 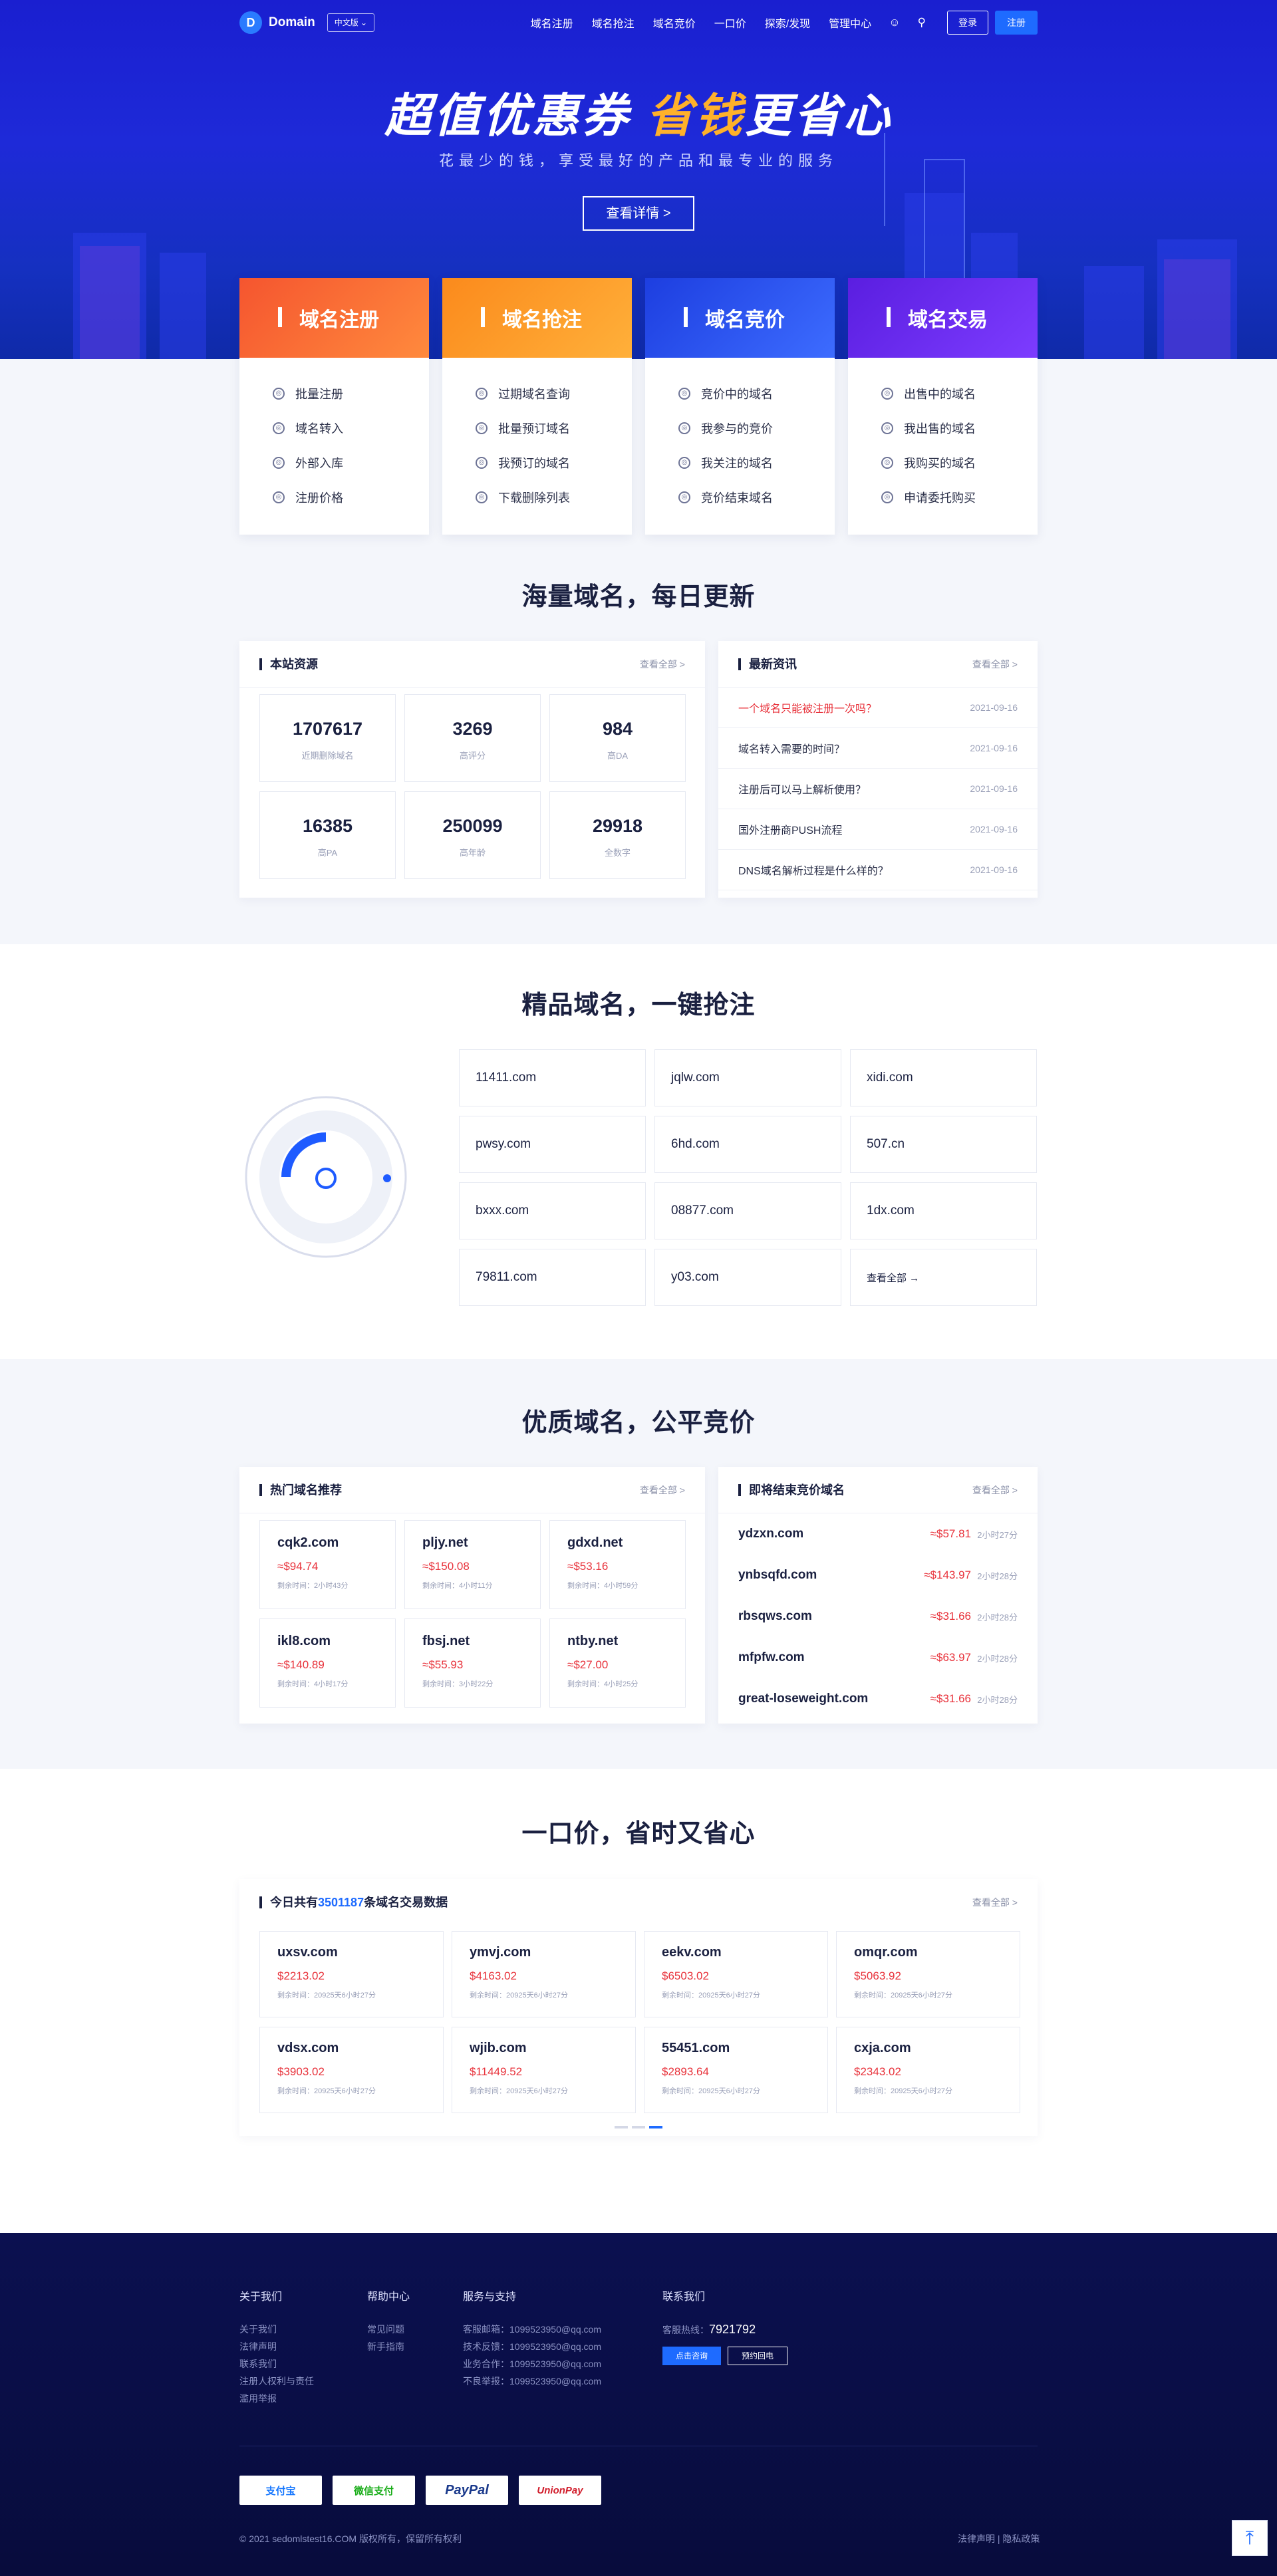 What do you see at coordinates (1250, 2538) in the screenshot?
I see `back-to-top-icon: ⤒` at bounding box center [1250, 2538].